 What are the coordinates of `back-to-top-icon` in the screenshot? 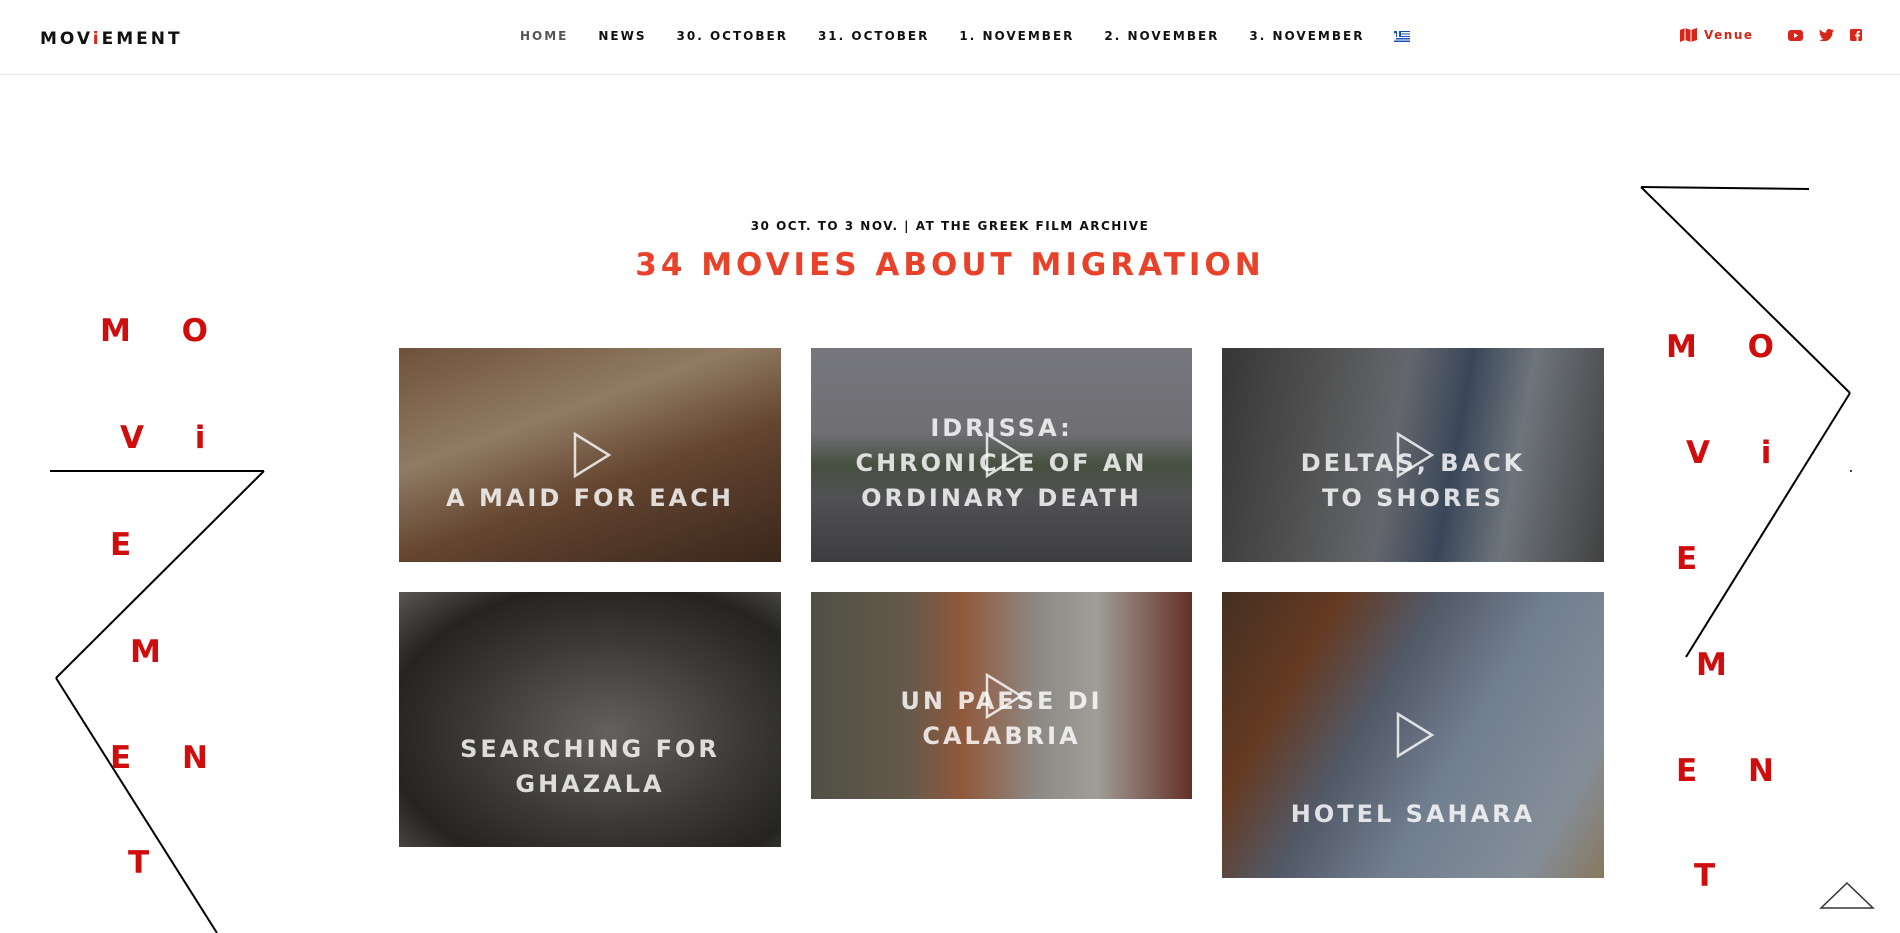 It's located at (1847, 895).